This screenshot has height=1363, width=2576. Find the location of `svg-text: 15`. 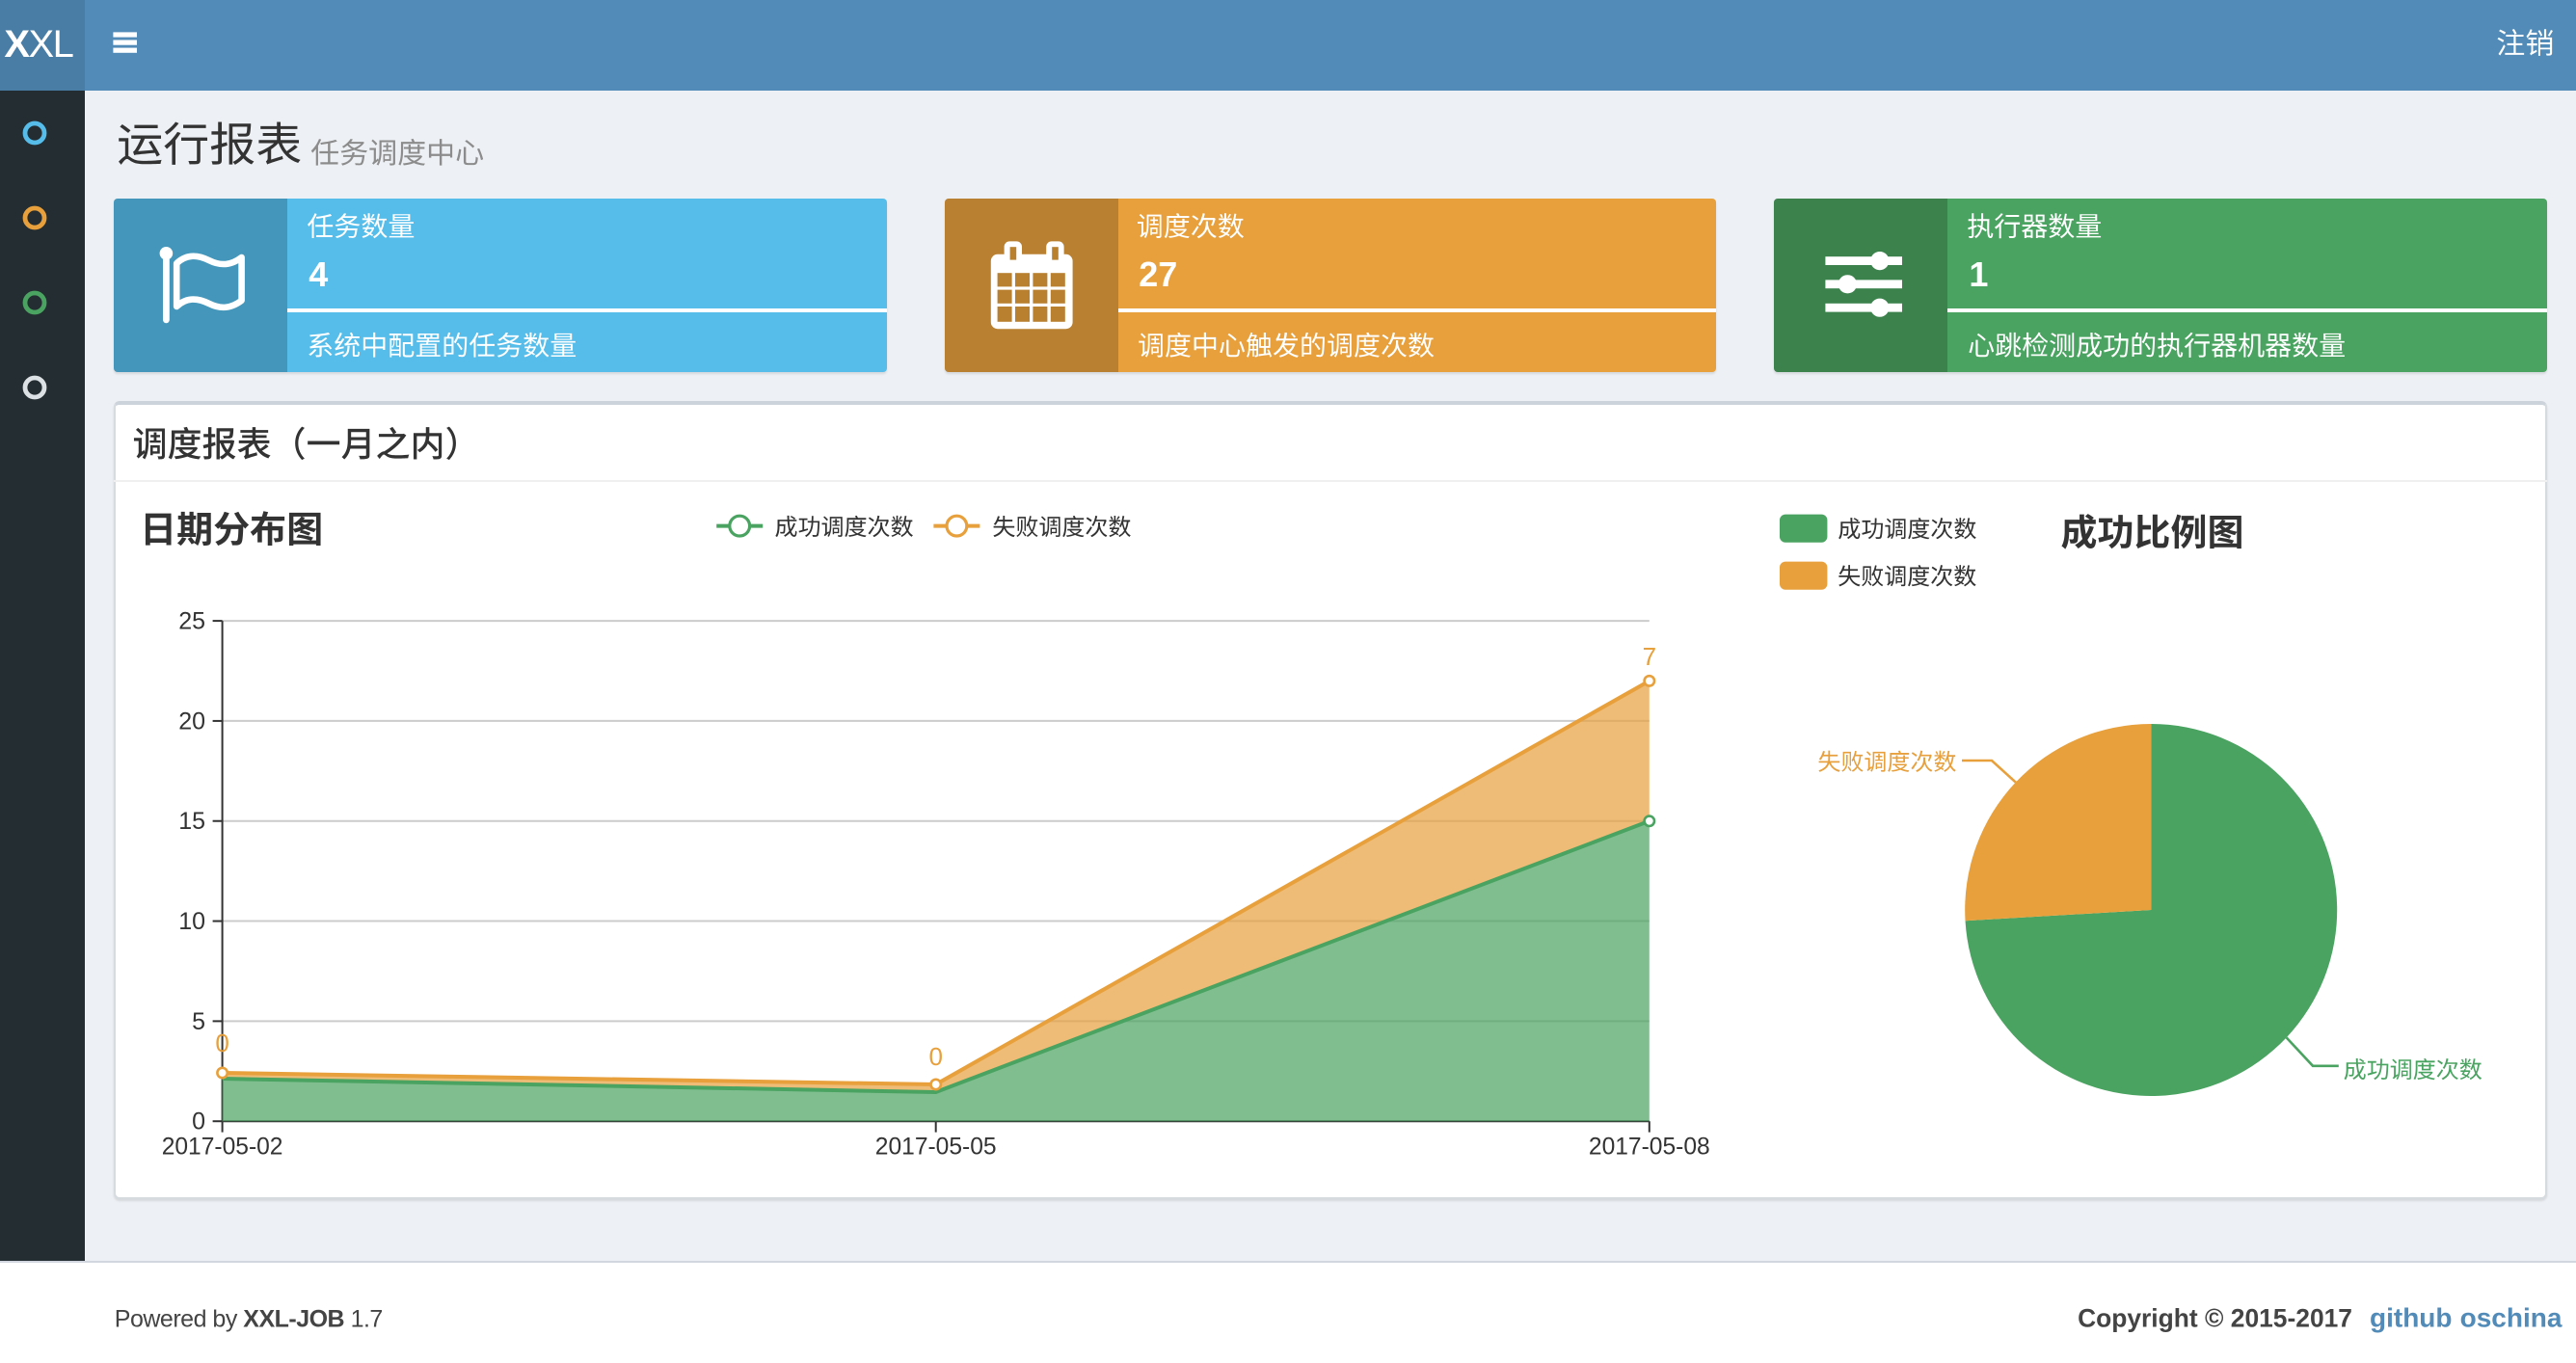

svg-text: 15 is located at coordinates (192, 821).